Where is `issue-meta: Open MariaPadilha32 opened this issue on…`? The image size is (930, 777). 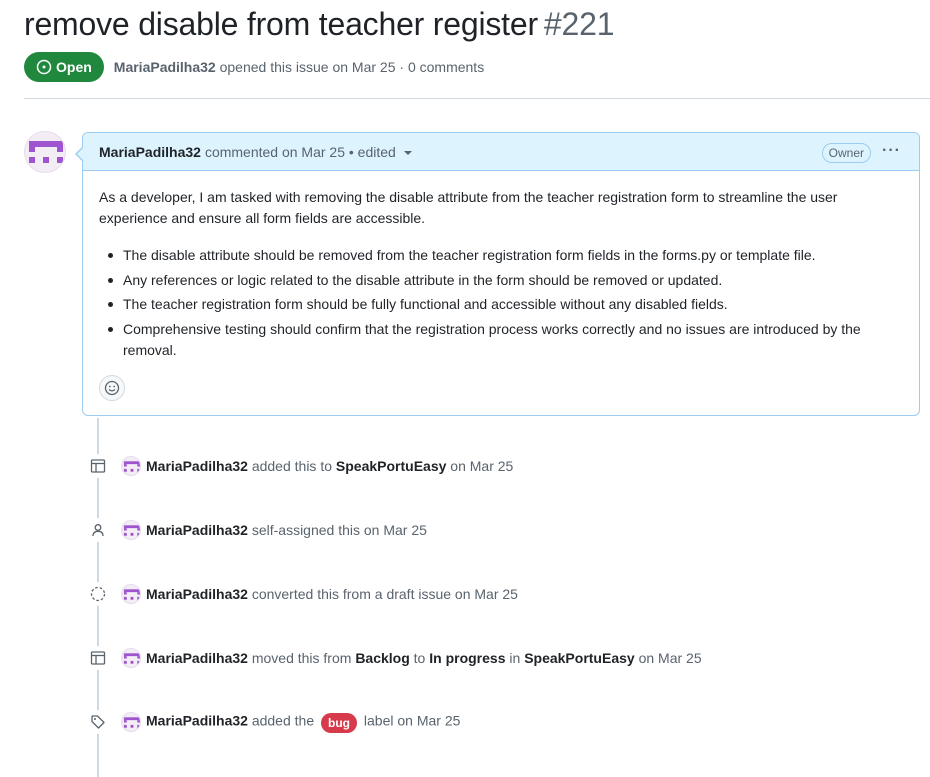
issue-meta: Open MariaPadilha32 opened this issue on… is located at coordinates (254, 67).